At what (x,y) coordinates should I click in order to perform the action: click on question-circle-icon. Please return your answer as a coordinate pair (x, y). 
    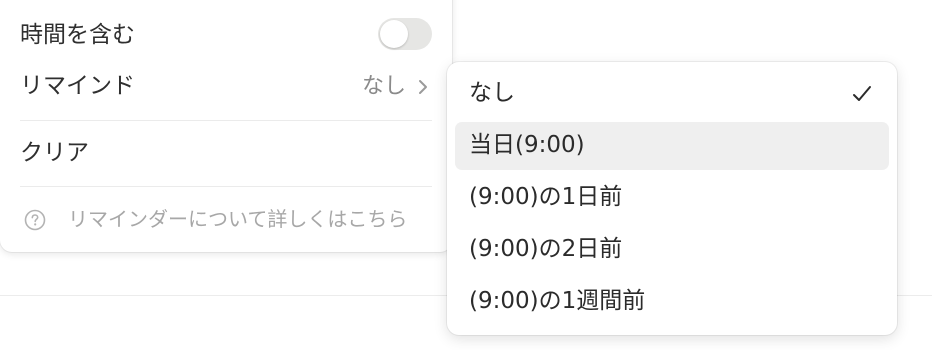
    Looking at the image, I should click on (35, 220).